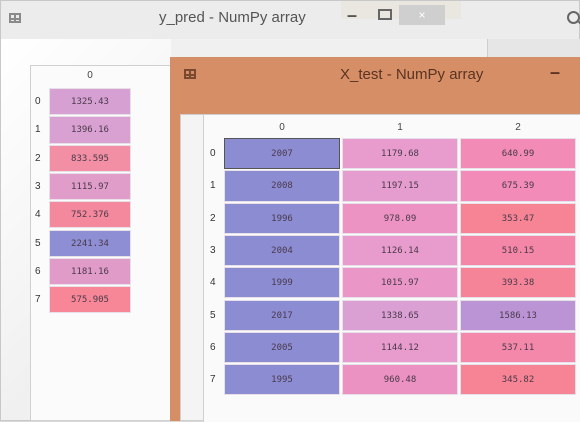 This screenshot has width=580, height=422. Describe the element at coordinates (518, 186) in the screenshot. I see `table-cell: 675.39` at that location.